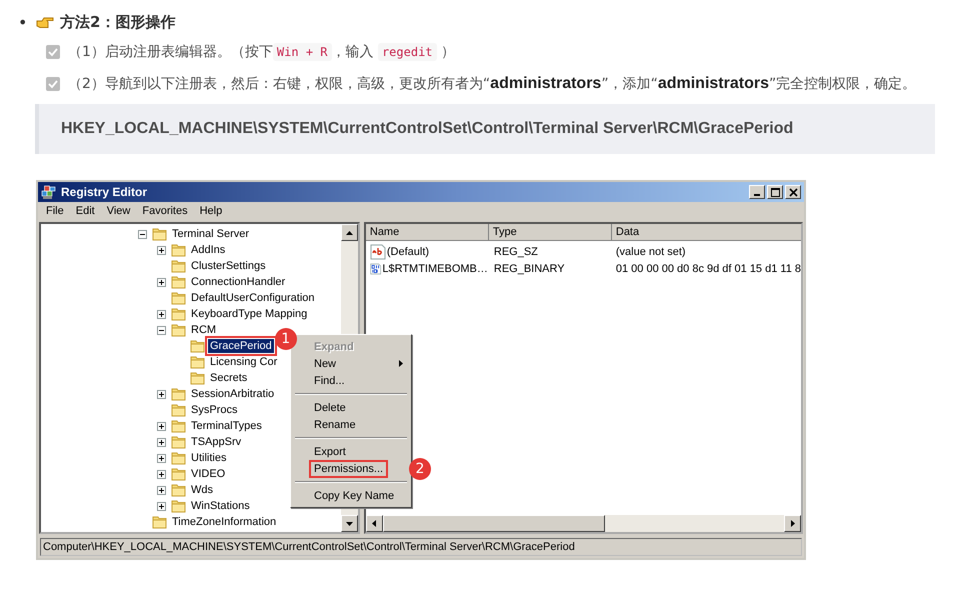 Image resolution: width=968 pixels, height=615 pixels. What do you see at coordinates (408, 252) in the screenshot?
I see `value-name: (Default)` at bounding box center [408, 252].